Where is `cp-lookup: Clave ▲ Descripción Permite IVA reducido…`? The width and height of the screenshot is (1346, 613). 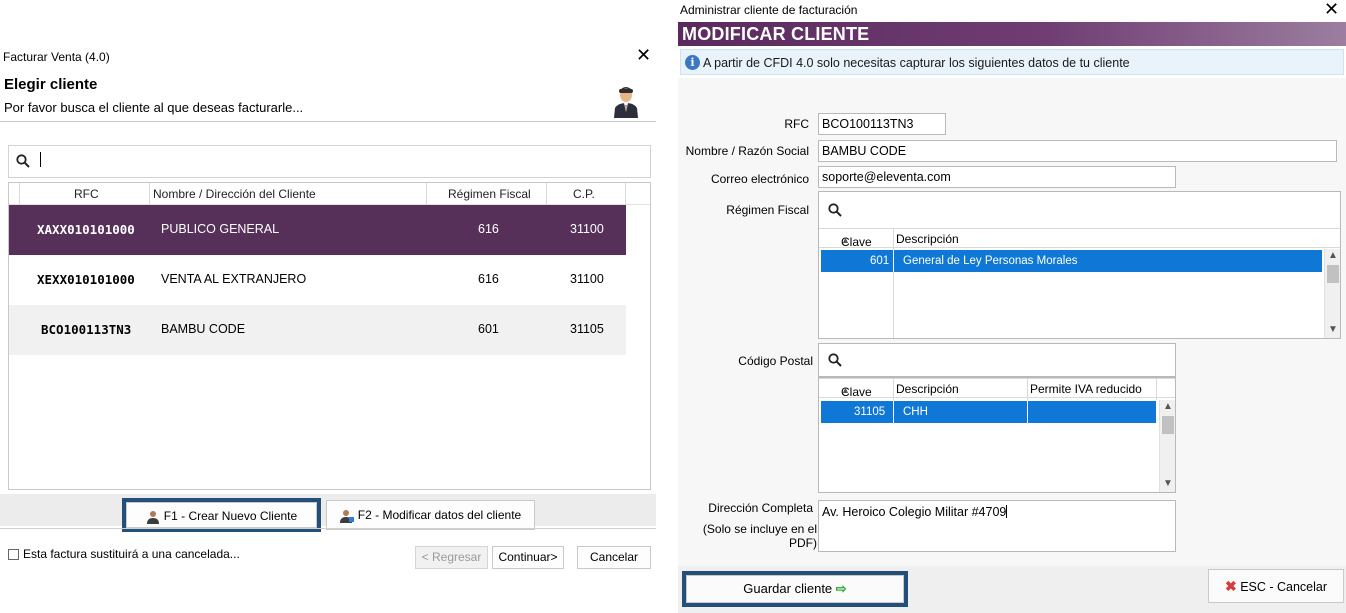 cp-lookup: Clave ▲ Descripción Permite IVA reducido… is located at coordinates (997, 435).